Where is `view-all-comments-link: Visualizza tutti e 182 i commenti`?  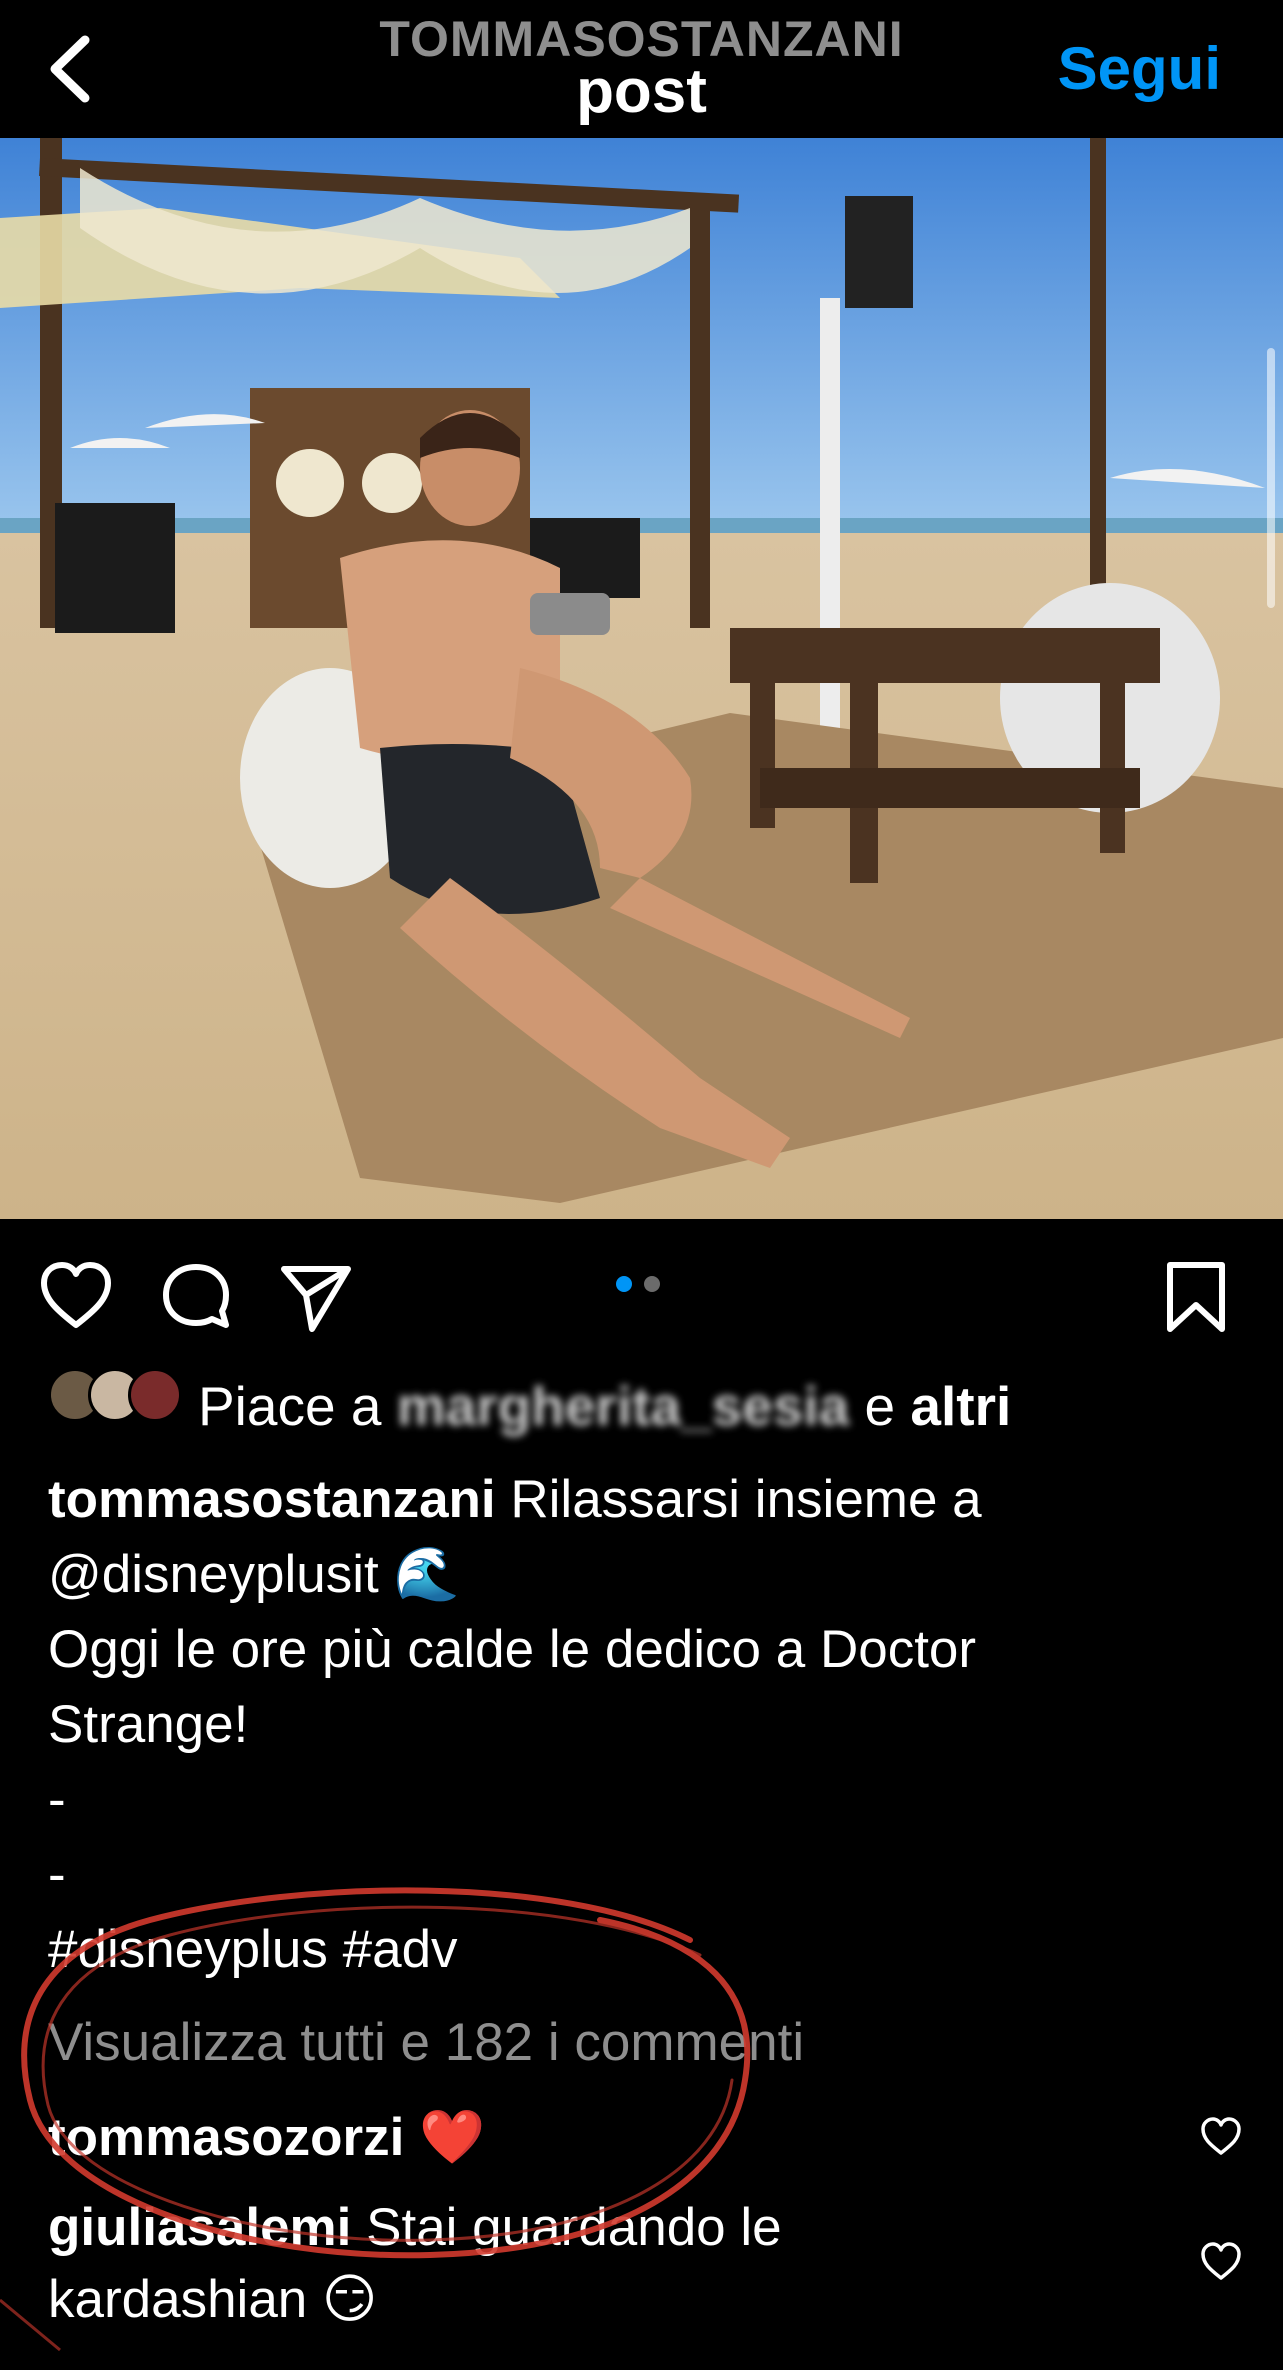 view-all-comments-link: Visualizza tutti e 182 i commenti is located at coordinates (426, 2042).